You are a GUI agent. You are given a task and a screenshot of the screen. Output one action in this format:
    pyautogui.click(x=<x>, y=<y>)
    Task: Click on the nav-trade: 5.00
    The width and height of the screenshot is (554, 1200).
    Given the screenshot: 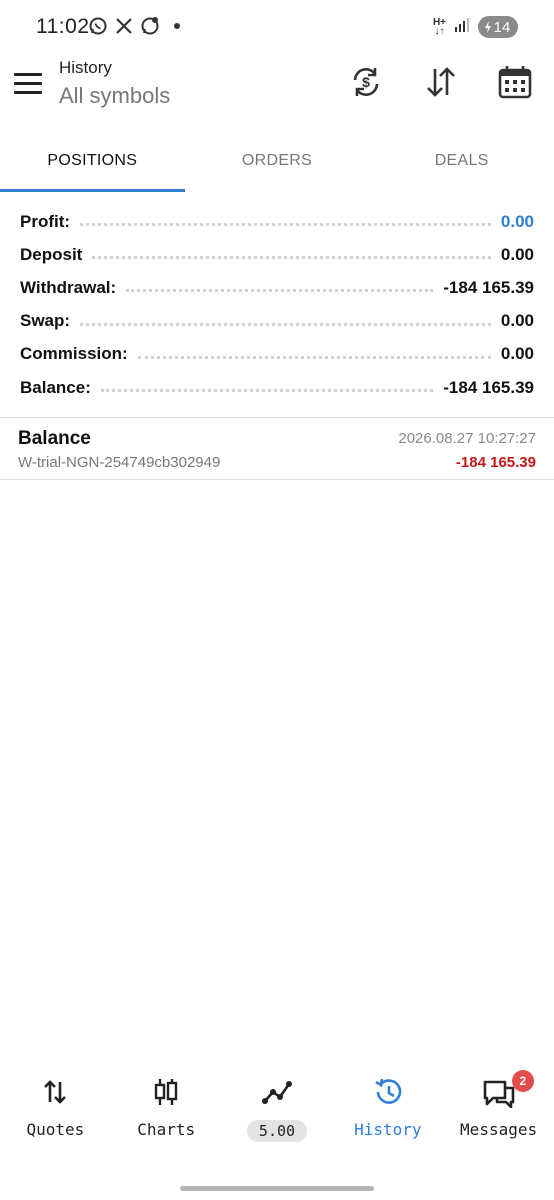 What is the action you would take?
    pyautogui.click(x=277, y=1112)
    